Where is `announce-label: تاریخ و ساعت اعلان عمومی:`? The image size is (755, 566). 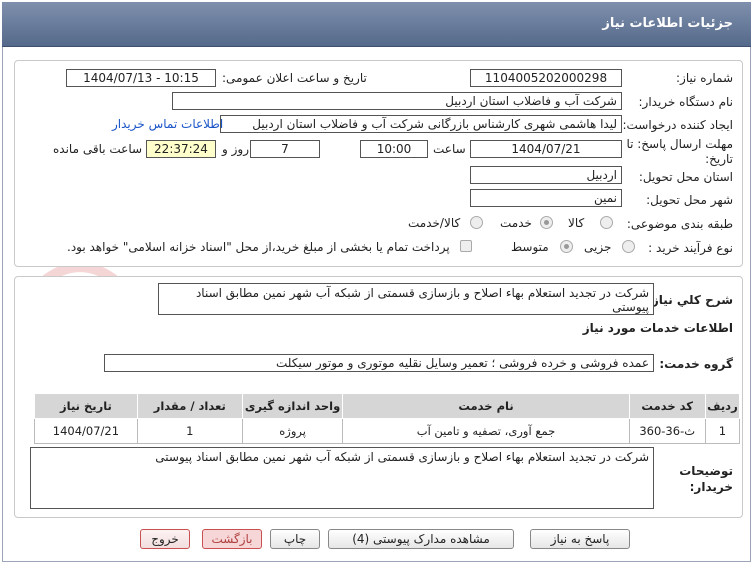
announce-label: تاریخ و ساعت اعلان عمومی: is located at coordinates (294, 78).